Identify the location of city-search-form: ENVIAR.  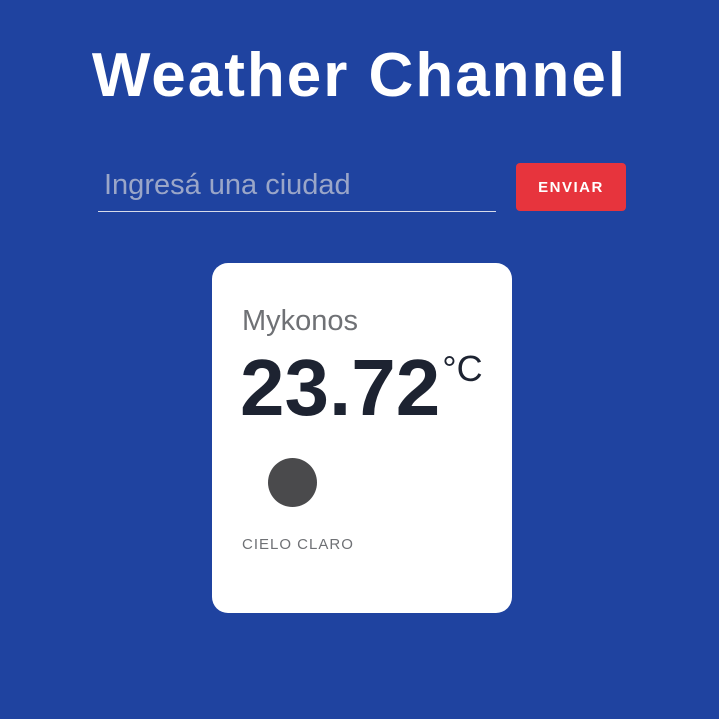
(362, 187).